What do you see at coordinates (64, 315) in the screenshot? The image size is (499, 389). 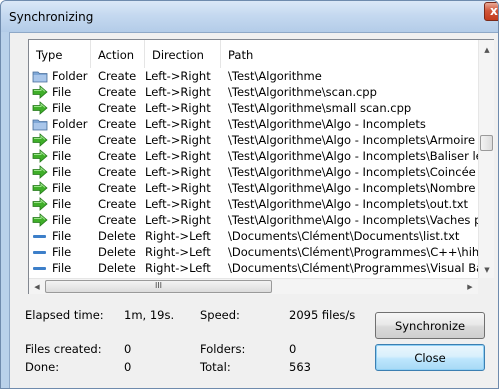 I see `elapsed-time-label: Elapsed time:` at bounding box center [64, 315].